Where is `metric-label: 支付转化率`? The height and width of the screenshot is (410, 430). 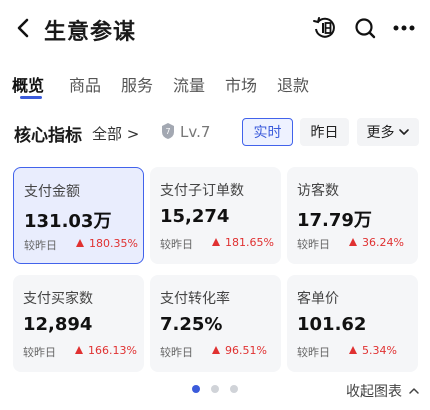
metric-label: 支付转化率 is located at coordinates (195, 299).